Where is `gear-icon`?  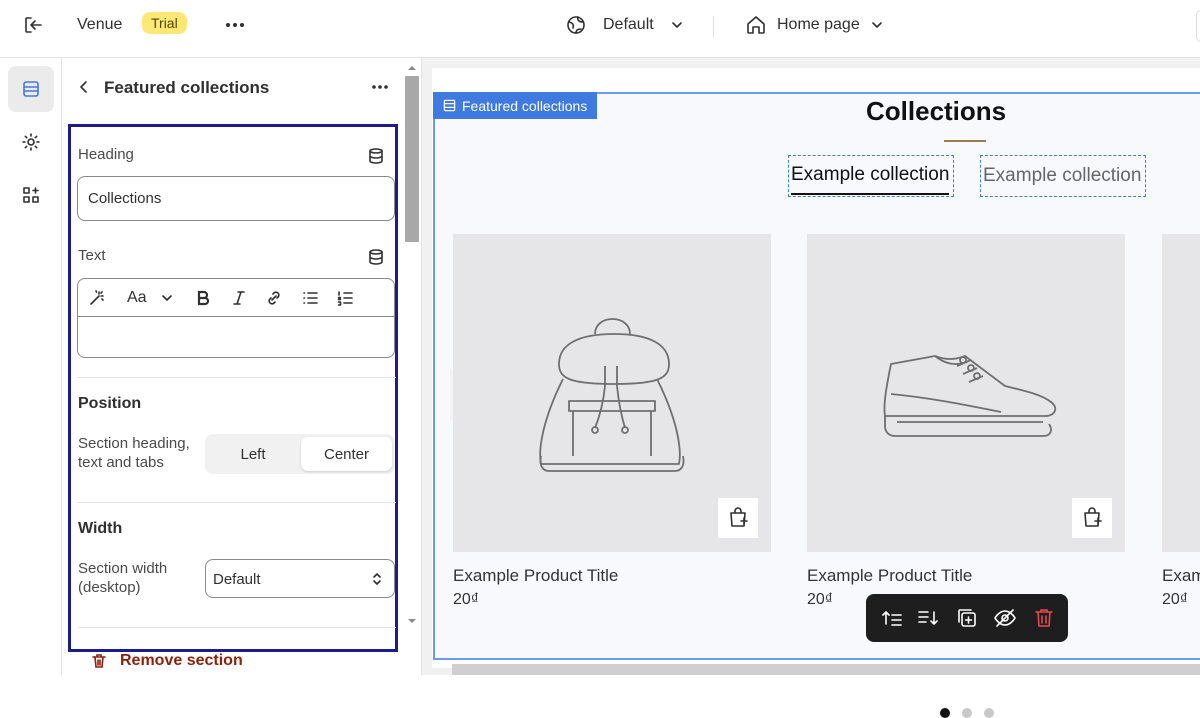
gear-icon is located at coordinates (31, 142).